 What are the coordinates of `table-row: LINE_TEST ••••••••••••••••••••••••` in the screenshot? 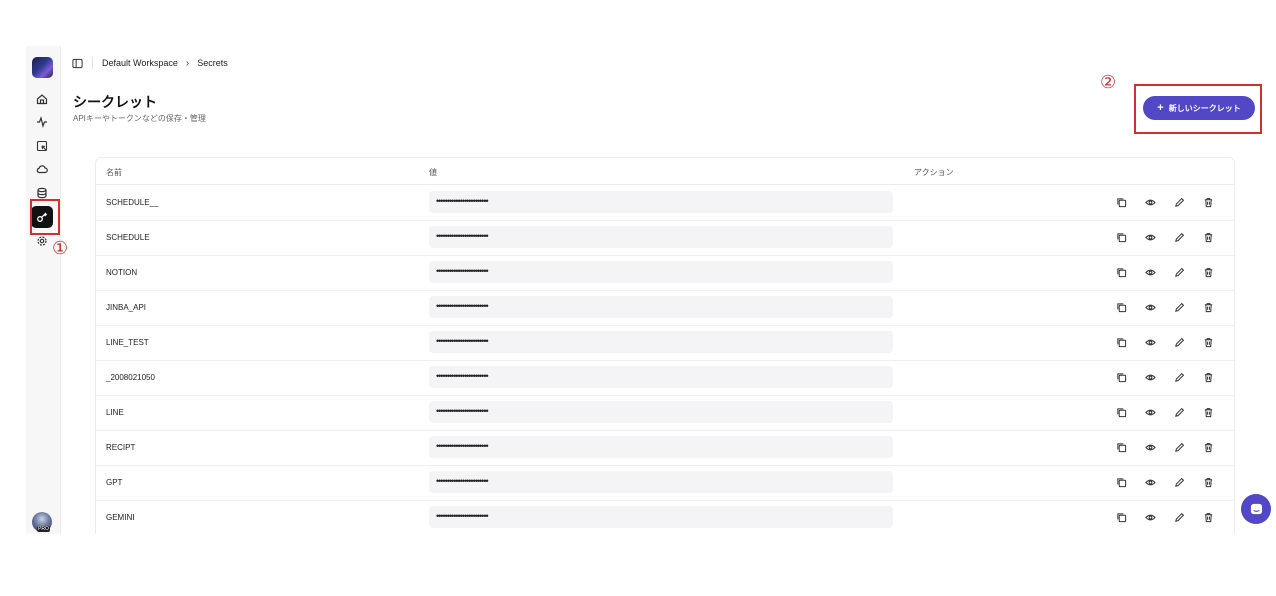 It's located at (665, 343).